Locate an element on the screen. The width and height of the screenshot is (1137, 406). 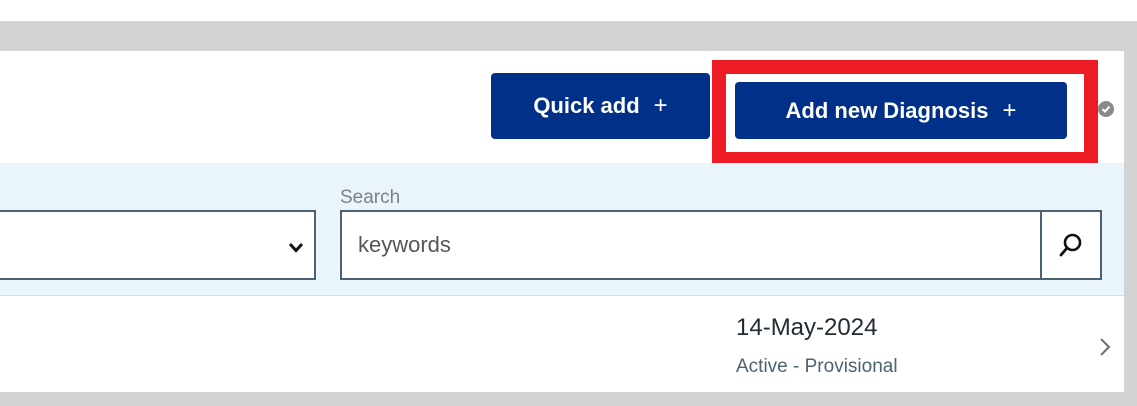
add-new-diagnosis-button: Add new Diagnosis + is located at coordinates (901, 110).